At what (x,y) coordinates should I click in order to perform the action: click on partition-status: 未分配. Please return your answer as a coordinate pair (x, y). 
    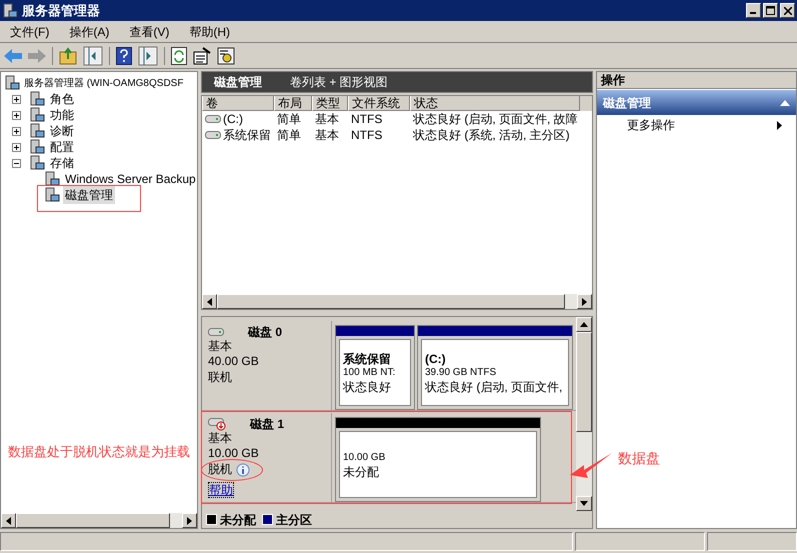
    Looking at the image, I should click on (361, 471).